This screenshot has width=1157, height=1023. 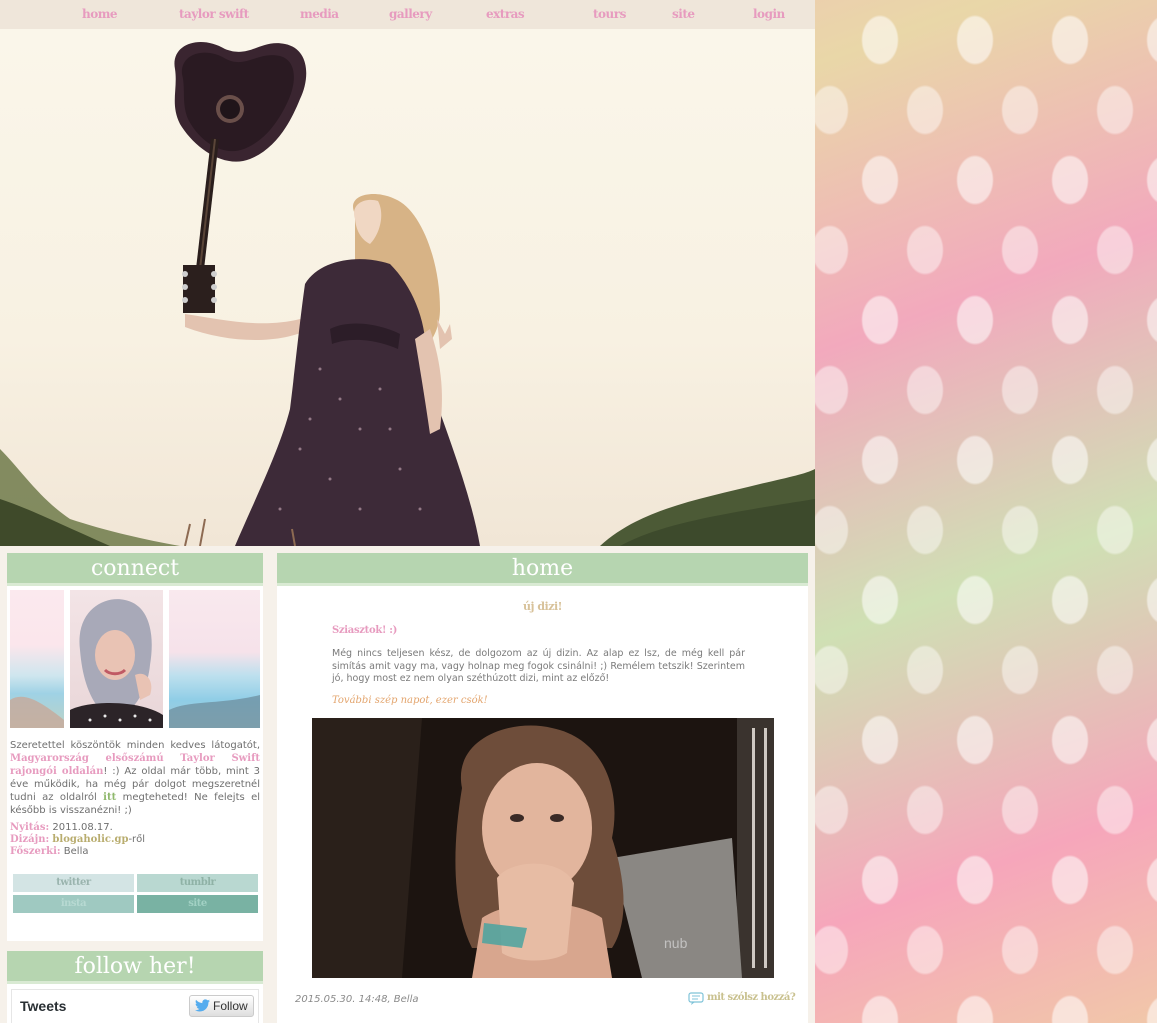 I want to click on post-date: 2015.05.30. 14:48, Bella, so click(x=357, y=999).